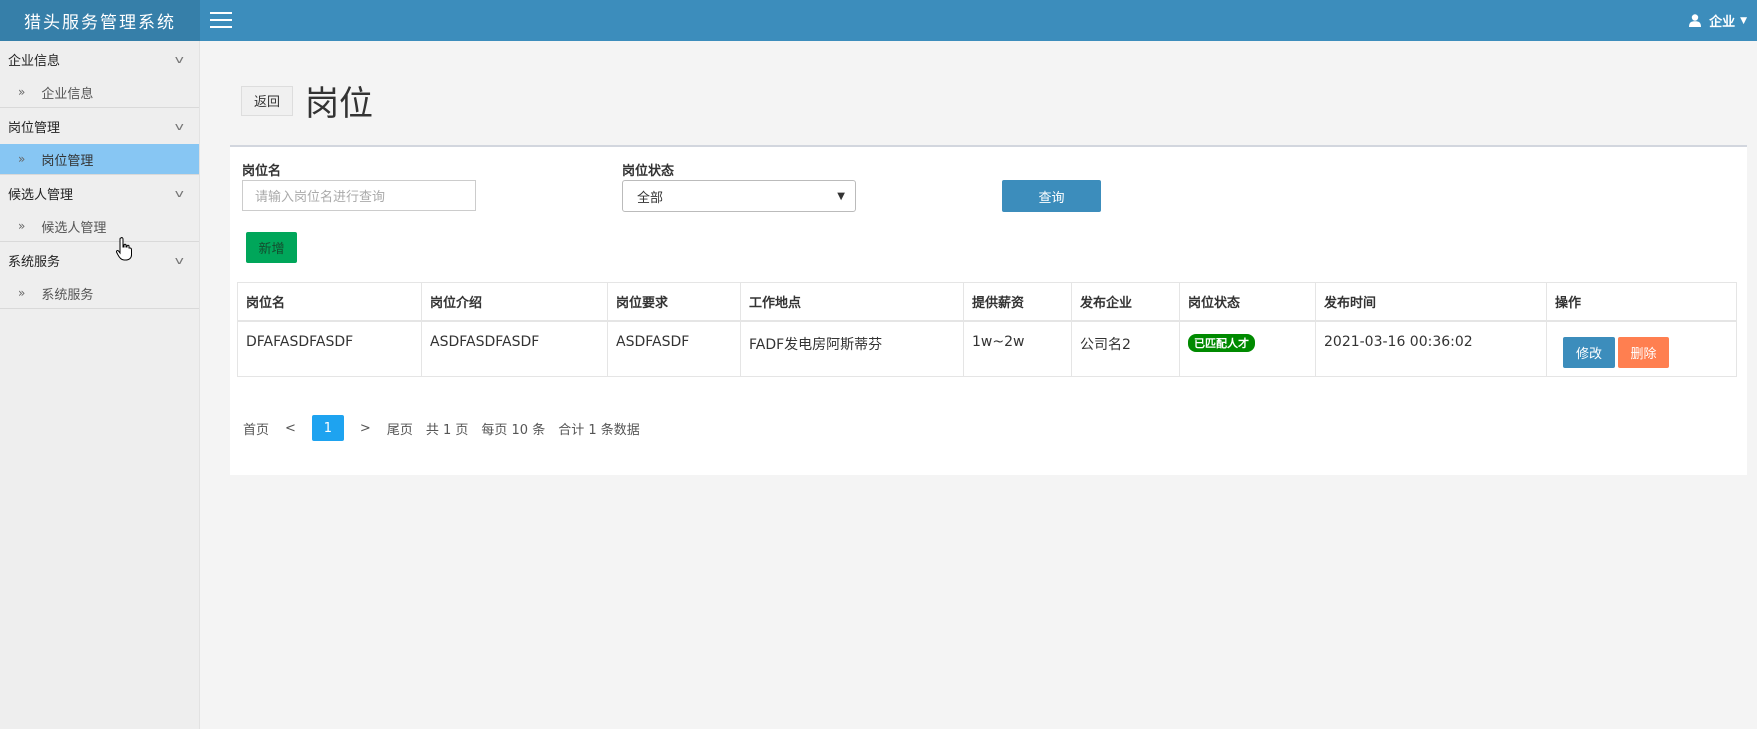 The image size is (1757, 729). Describe the element at coordinates (878, 20) in the screenshot. I see `top-navbar: 猎头服务管理系统 企业 ▼` at that location.